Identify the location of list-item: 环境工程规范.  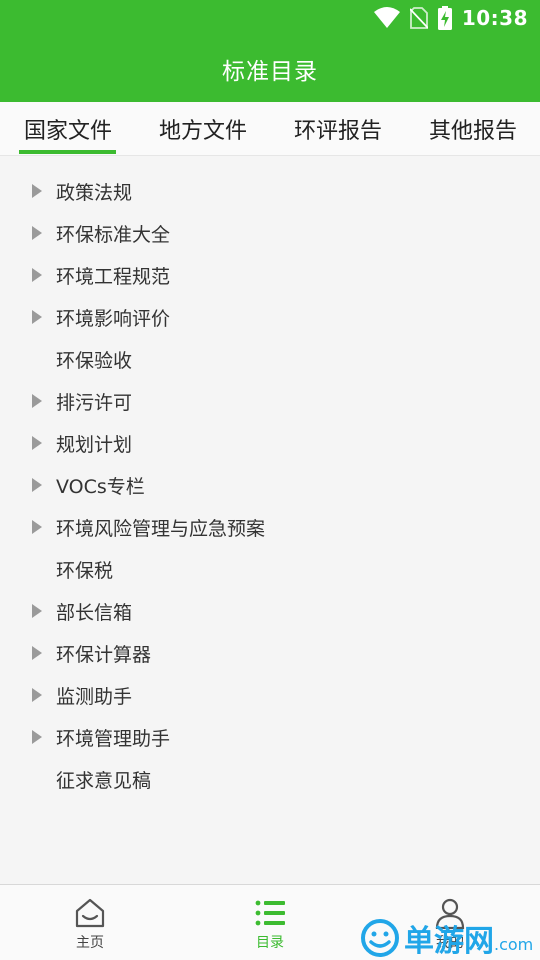
(270, 275).